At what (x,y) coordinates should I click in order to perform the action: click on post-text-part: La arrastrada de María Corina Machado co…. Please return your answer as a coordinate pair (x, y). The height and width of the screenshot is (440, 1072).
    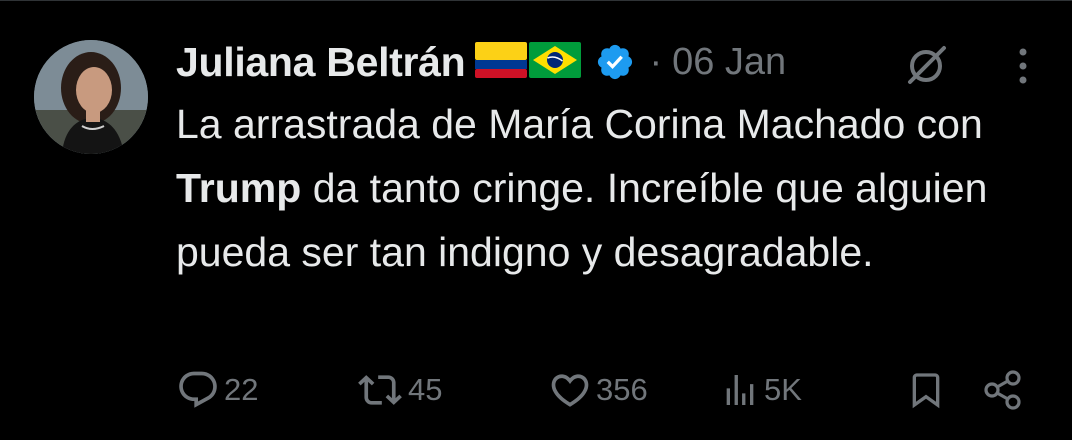
    Looking at the image, I should click on (579, 124).